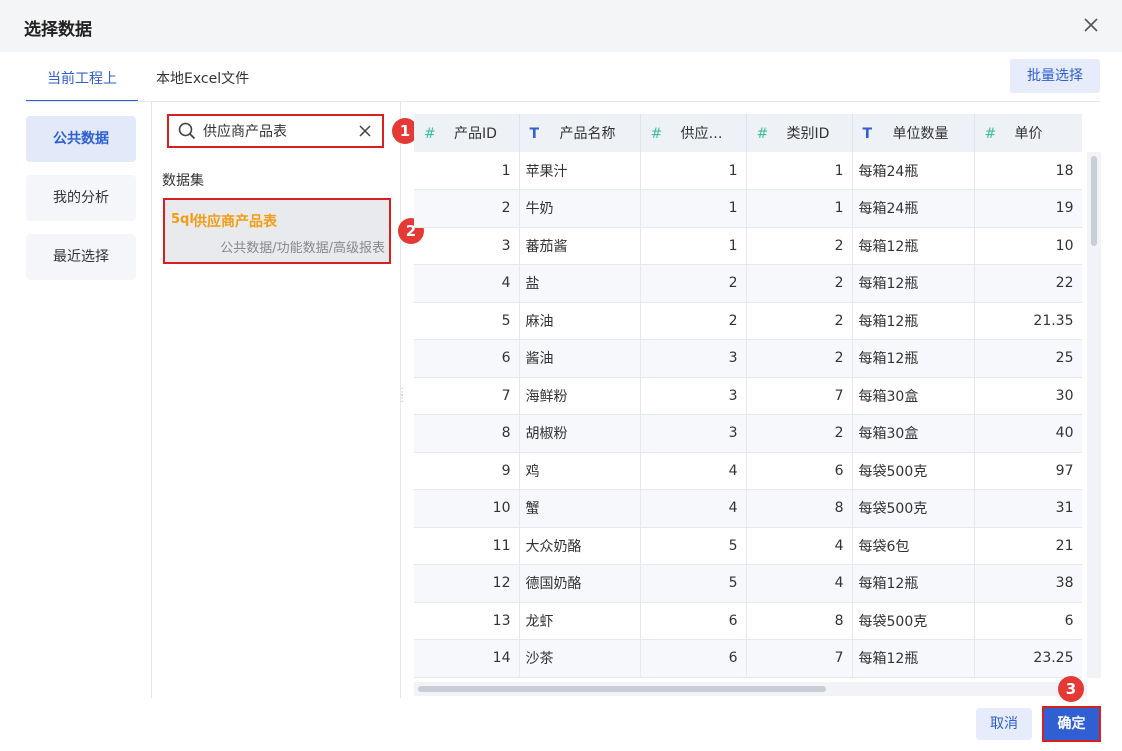 The width and height of the screenshot is (1122, 751). Describe the element at coordinates (467, 133) in the screenshot. I see `column-header: # 产品ID` at that location.